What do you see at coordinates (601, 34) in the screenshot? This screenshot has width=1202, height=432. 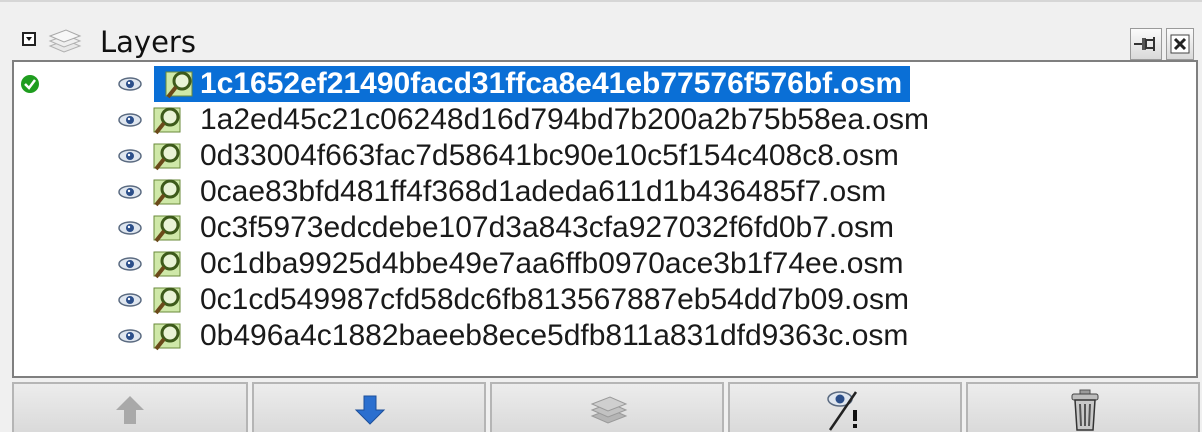 I see `panel-title-bar: Layers` at bounding box center [601, 34].